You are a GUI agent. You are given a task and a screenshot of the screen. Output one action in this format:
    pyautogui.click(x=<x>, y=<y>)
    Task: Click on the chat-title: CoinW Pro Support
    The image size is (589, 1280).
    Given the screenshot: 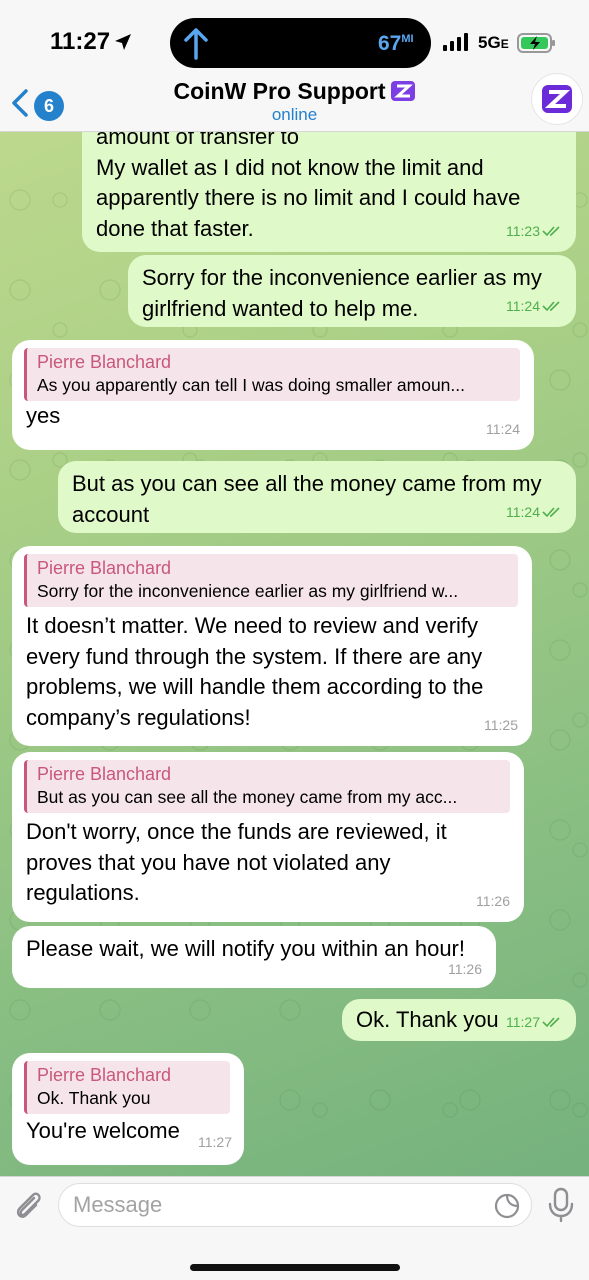 What is the action you would take?
    pyautogui.click(x=294, y=91)
    